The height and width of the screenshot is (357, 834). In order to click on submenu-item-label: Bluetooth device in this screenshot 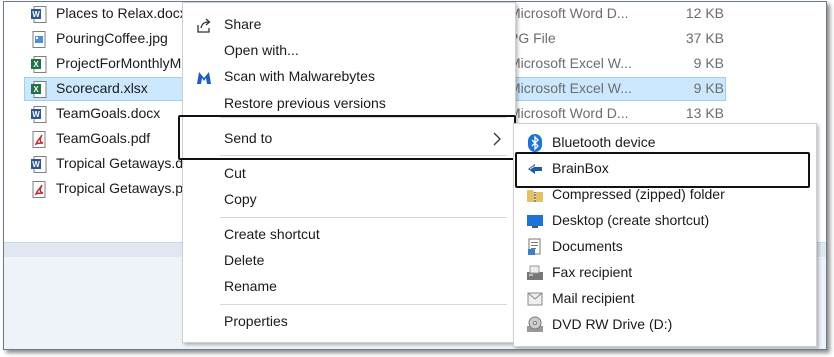, I will do `click(604, 142)`.